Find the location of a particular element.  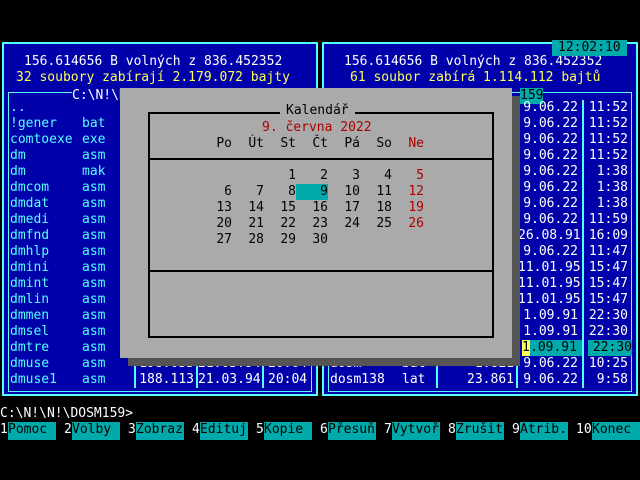

calendar-day: 9 is located at coordinates (312, 192).